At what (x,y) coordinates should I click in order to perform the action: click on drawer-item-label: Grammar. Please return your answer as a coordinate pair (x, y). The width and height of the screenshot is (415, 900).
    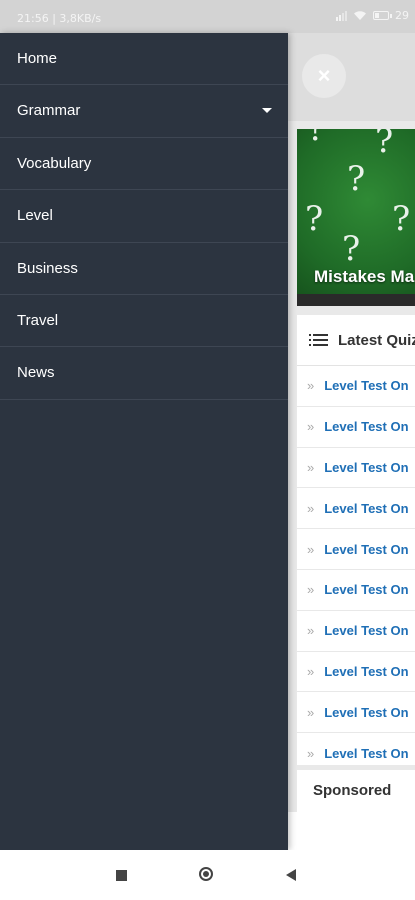
    Looking at the image, I should click on (49, 111).